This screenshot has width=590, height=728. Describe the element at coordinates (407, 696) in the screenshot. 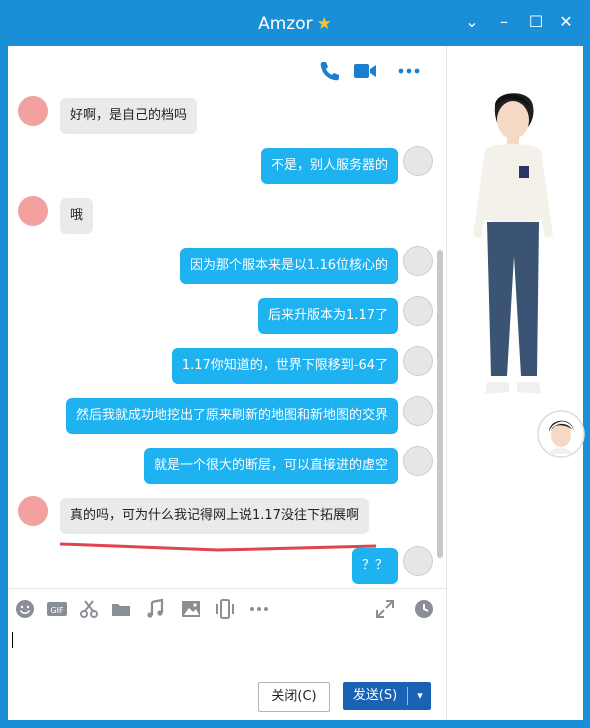

I see `button-divider` at that location.